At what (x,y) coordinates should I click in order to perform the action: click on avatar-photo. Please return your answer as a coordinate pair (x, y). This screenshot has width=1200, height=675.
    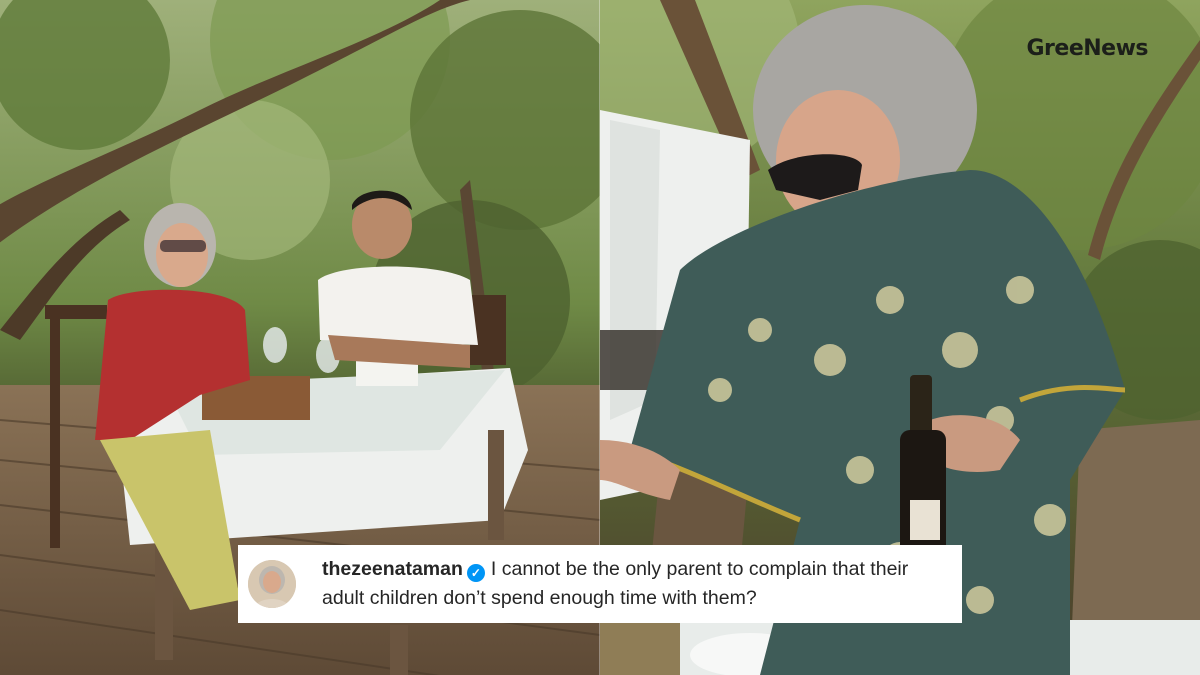
    Looking at the image, I should click on (272, 584).